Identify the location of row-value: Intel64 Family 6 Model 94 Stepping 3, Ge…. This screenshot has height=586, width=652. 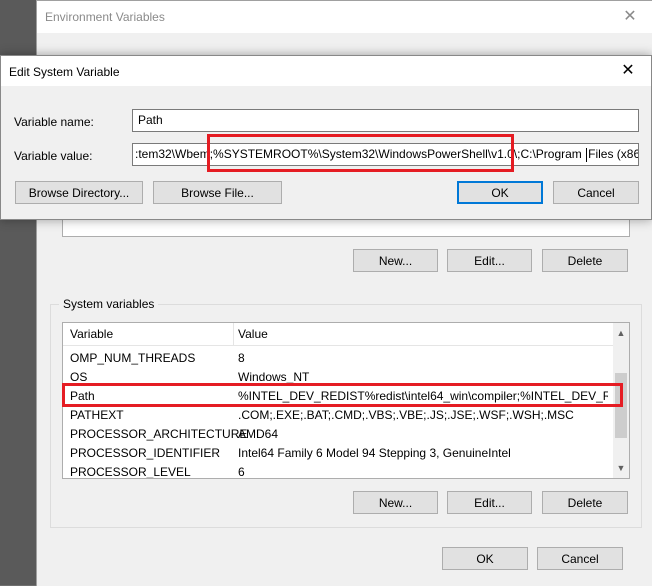
(374, 453).